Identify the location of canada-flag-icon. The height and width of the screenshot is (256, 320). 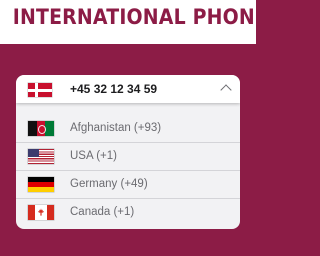
(41, 212).